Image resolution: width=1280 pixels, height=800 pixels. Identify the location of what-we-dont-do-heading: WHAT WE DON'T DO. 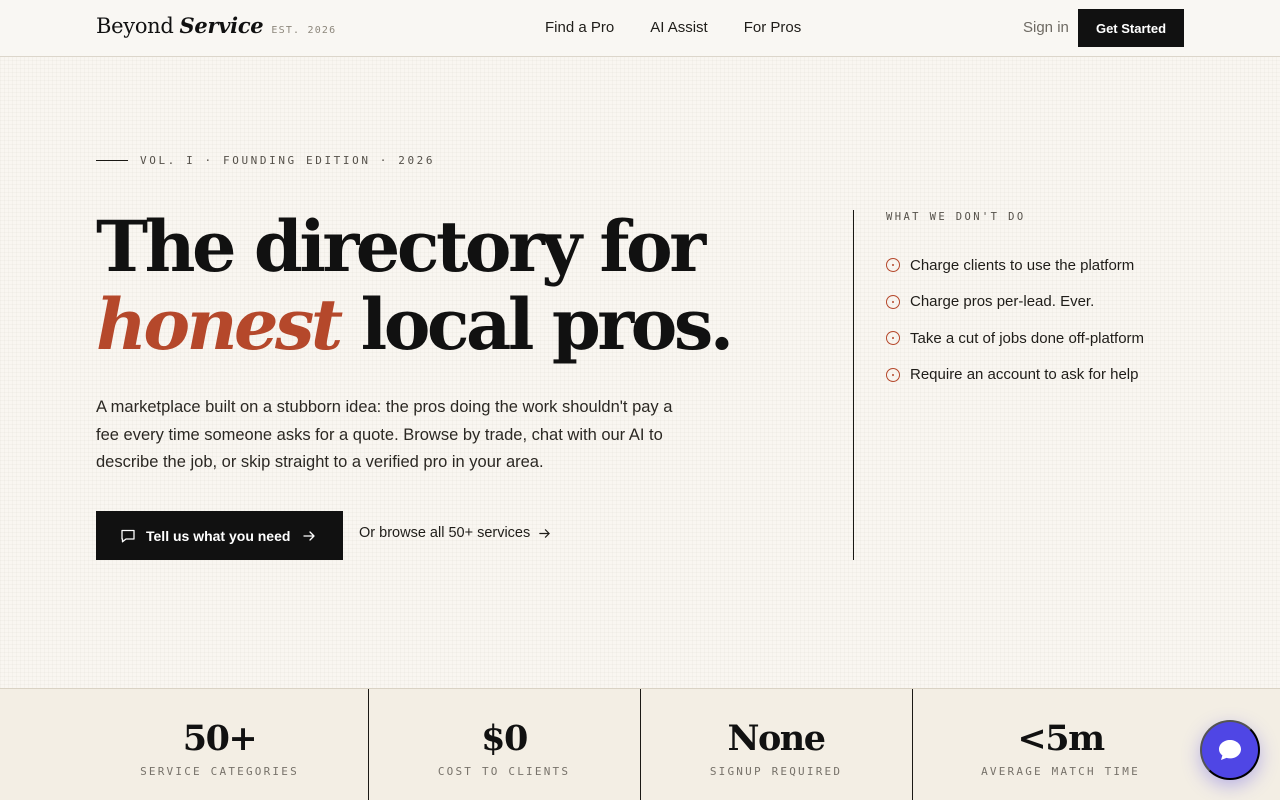
(956, 217).